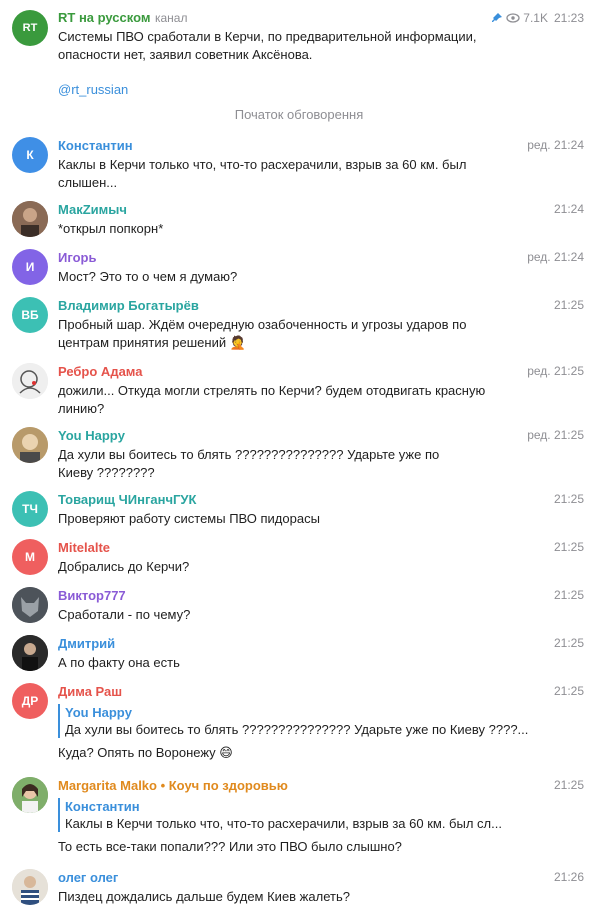 This screenshot has width=598, height=920. Describe the element at coordinates (185, 54) in the screenshot. I see `channel-text-line2: опасности нет, заявил советник Аксёнова.` at that location.